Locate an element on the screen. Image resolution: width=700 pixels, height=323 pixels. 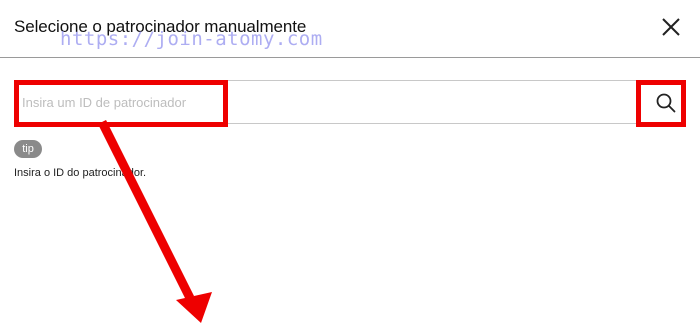
watermark-text: https://join-atomy.com is located at coordinates (191, 39).